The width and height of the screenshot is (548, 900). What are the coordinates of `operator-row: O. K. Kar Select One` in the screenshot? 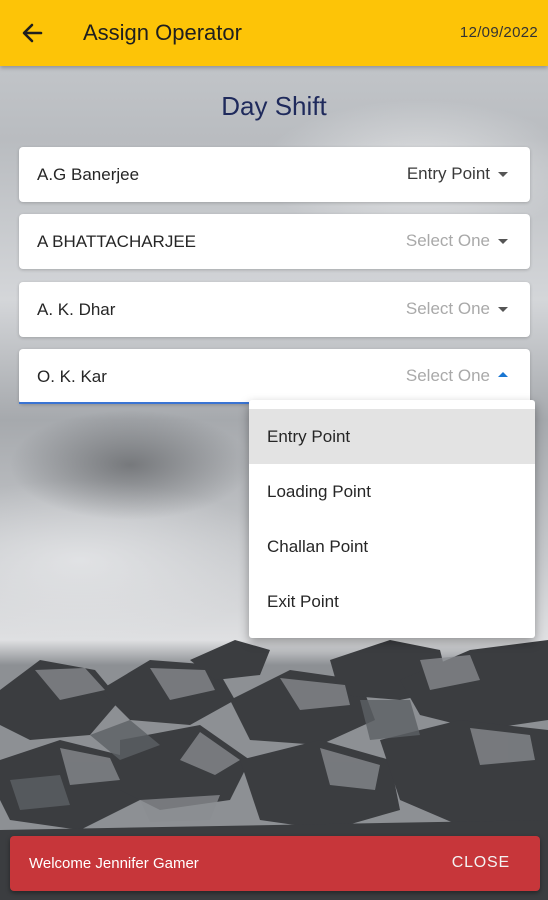 It's located at (274, 376).